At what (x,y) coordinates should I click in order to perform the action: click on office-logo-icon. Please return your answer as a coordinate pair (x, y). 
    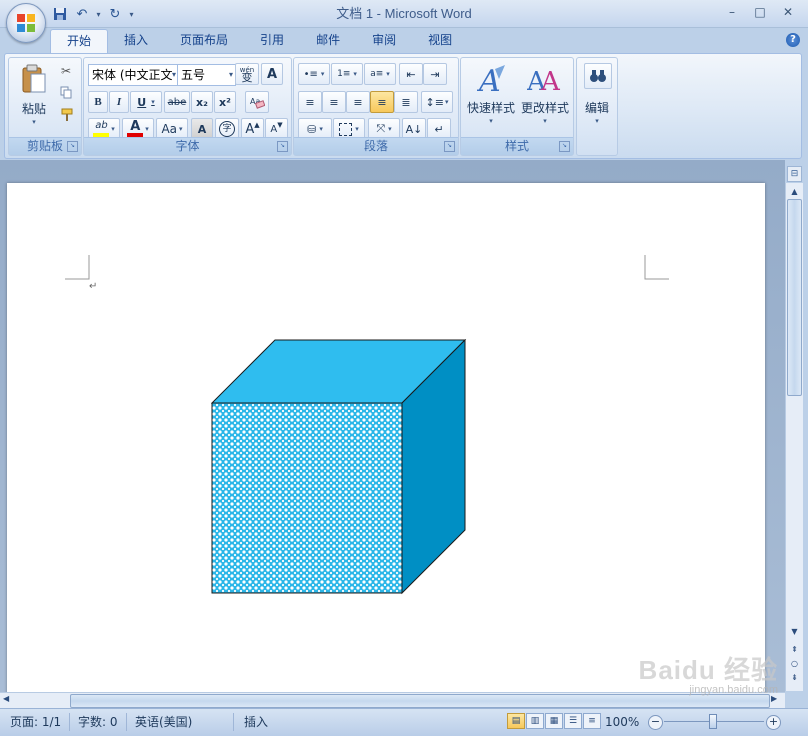
    Looking at the image, I should click on (26, 23).